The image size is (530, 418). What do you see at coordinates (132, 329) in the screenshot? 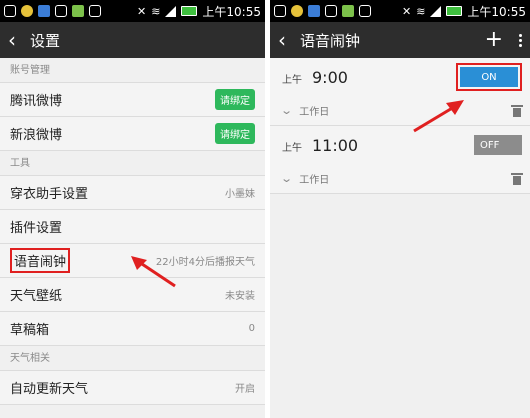
I see `settings-row-drafts: 草稿箱 0` at bounding box center [132, 329].